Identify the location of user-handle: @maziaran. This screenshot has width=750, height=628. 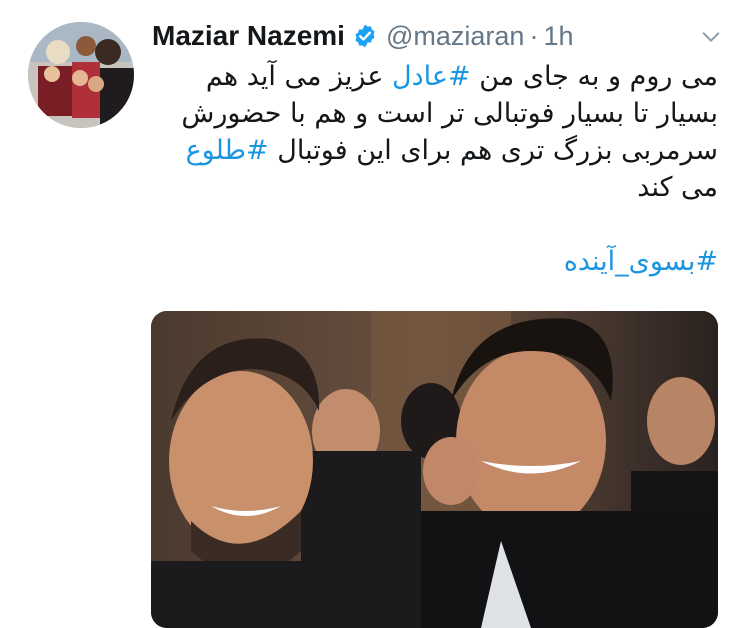
(455, 36).